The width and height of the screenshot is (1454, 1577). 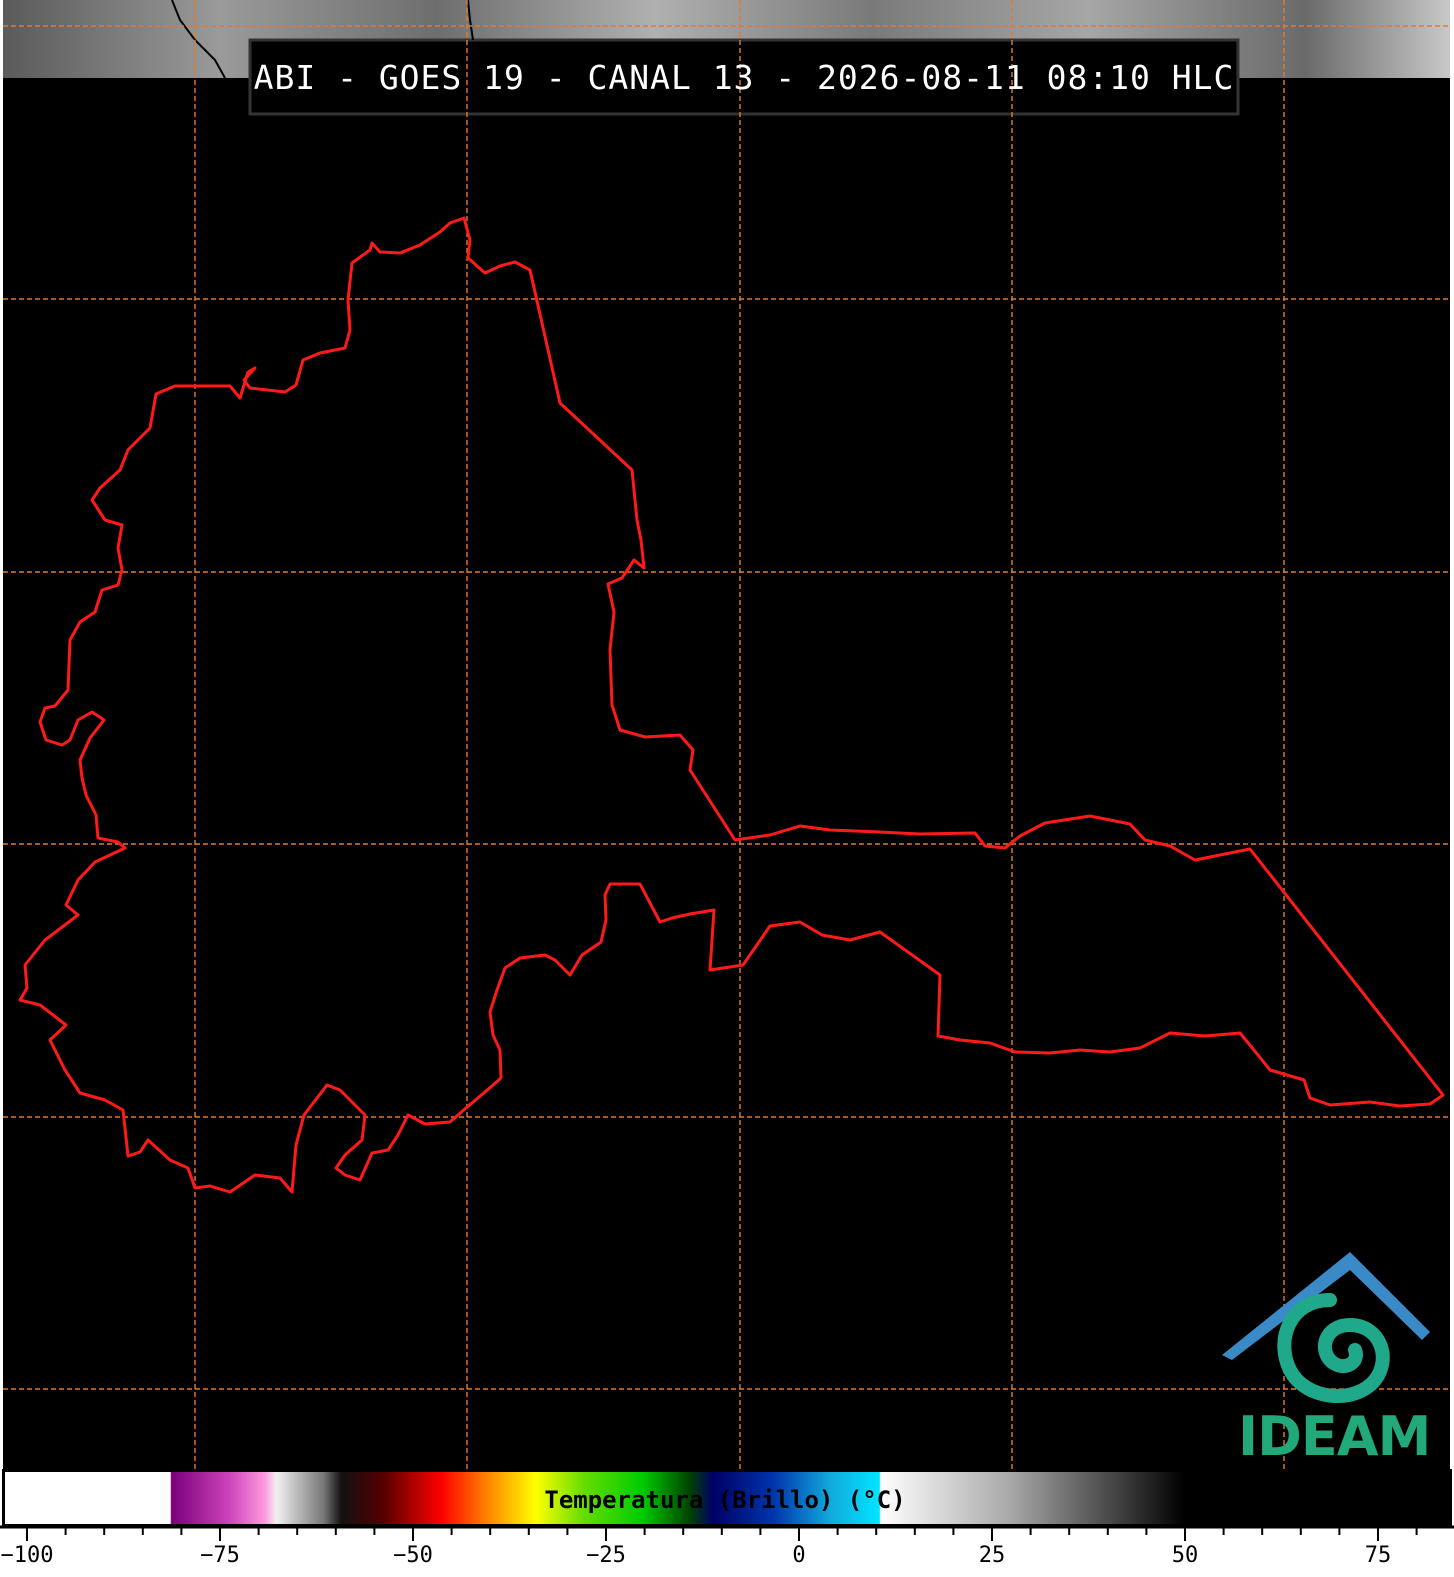 What do you see at coordinates (1185, 1555) in the screenshot?
I see `colorbar-tick-label: 50` at bounding box center [1185, 1555].